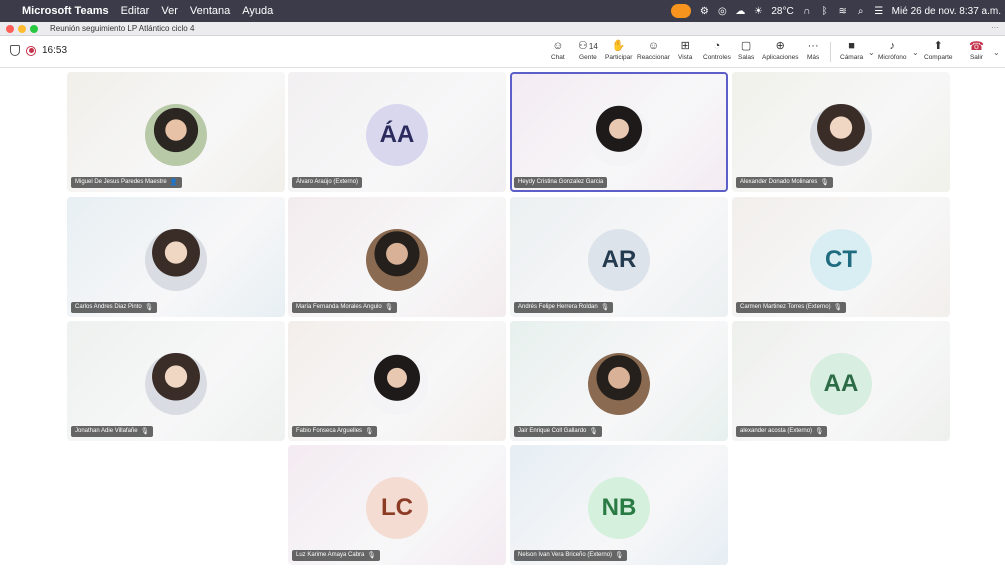 The height and width of the screenshot is (569, 1005). I want to click on mic-button: ♪ Micrófono, so click(892, 52).